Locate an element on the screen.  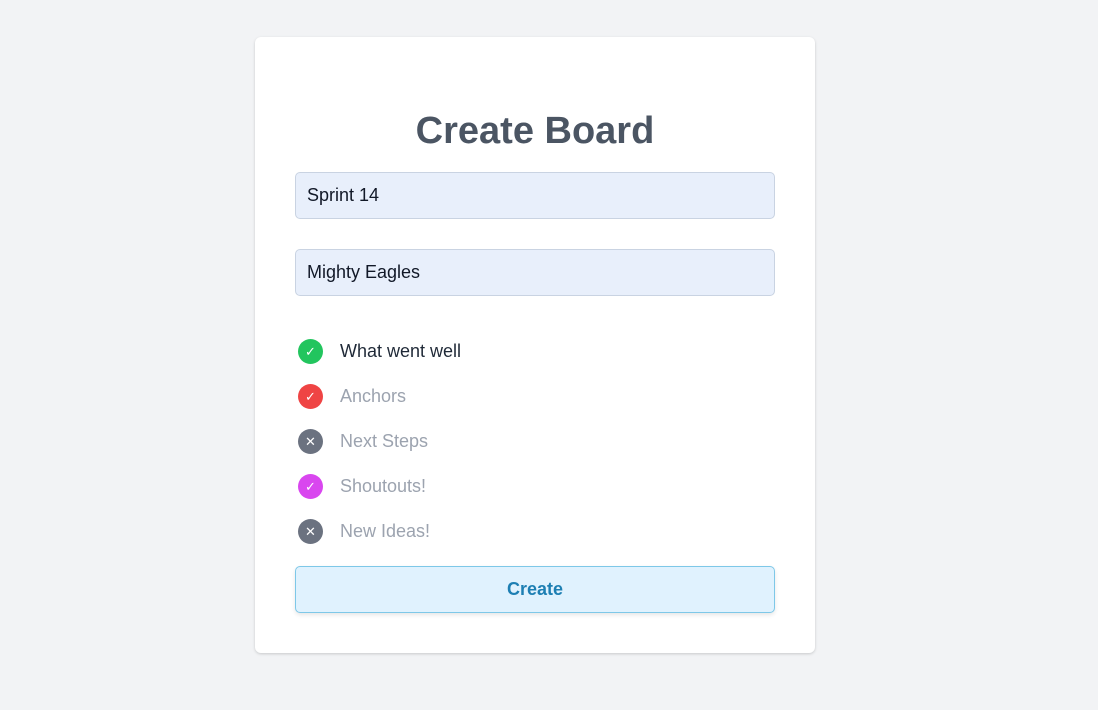
board-name-input is located at coordinates (535, 195).